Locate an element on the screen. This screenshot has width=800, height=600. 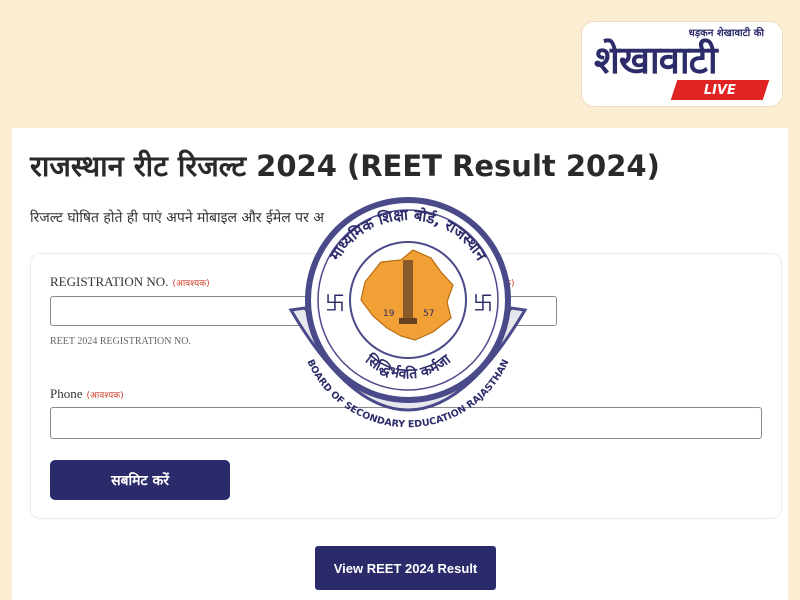
logo-tagline: धड़कन शेखावाटी की is located at coordinates (726, 33).